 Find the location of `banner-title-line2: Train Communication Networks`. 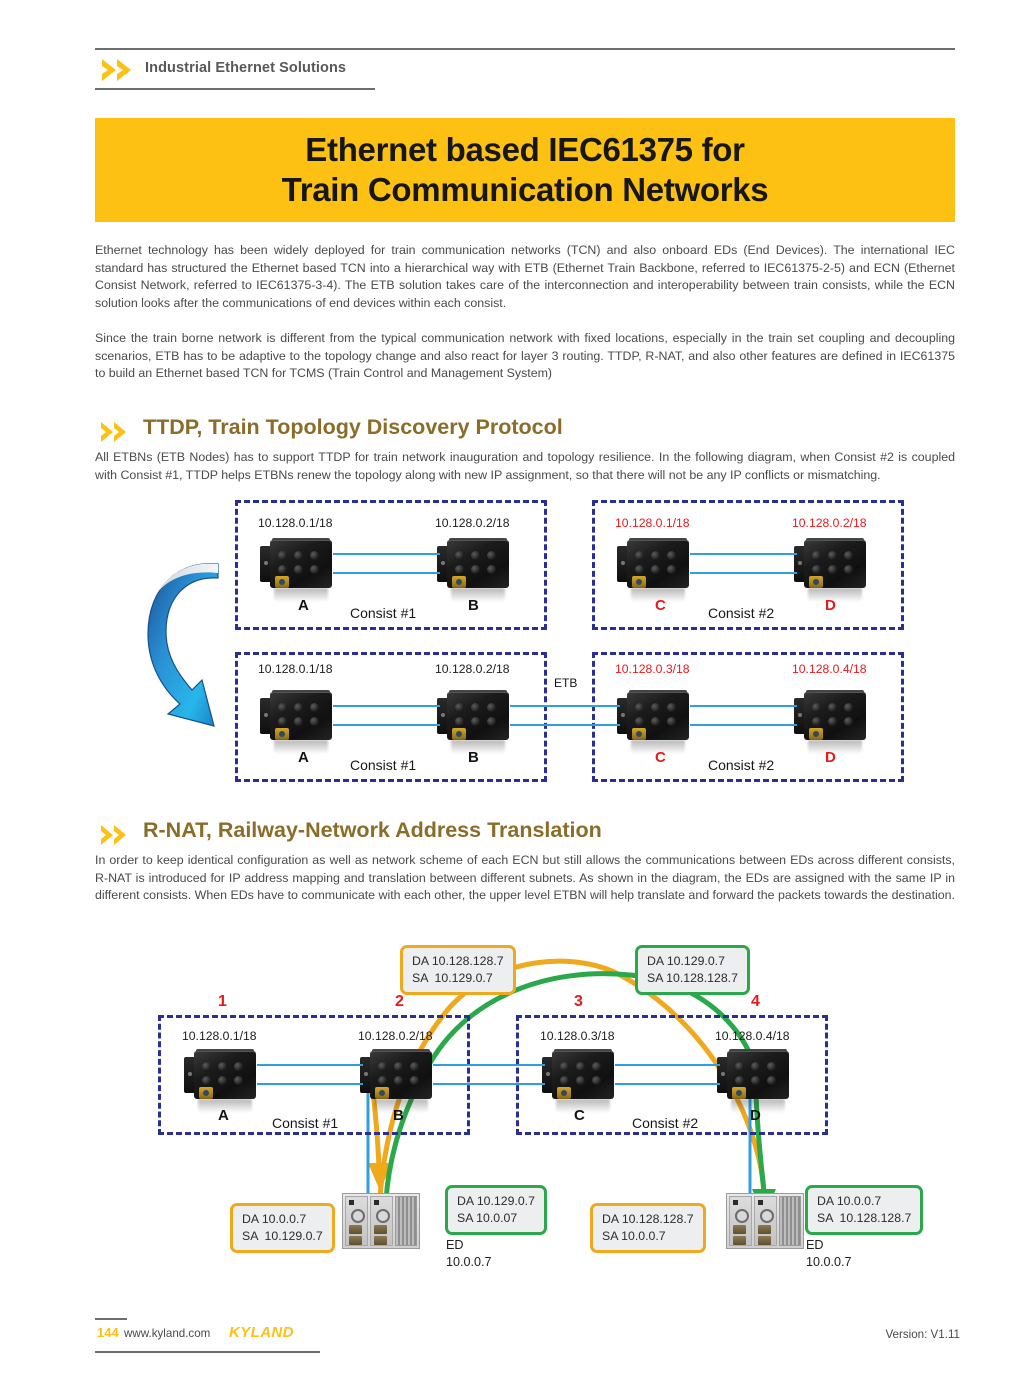

banner-title-line2: Train Communication Networks is located at coordinates (525, 189).